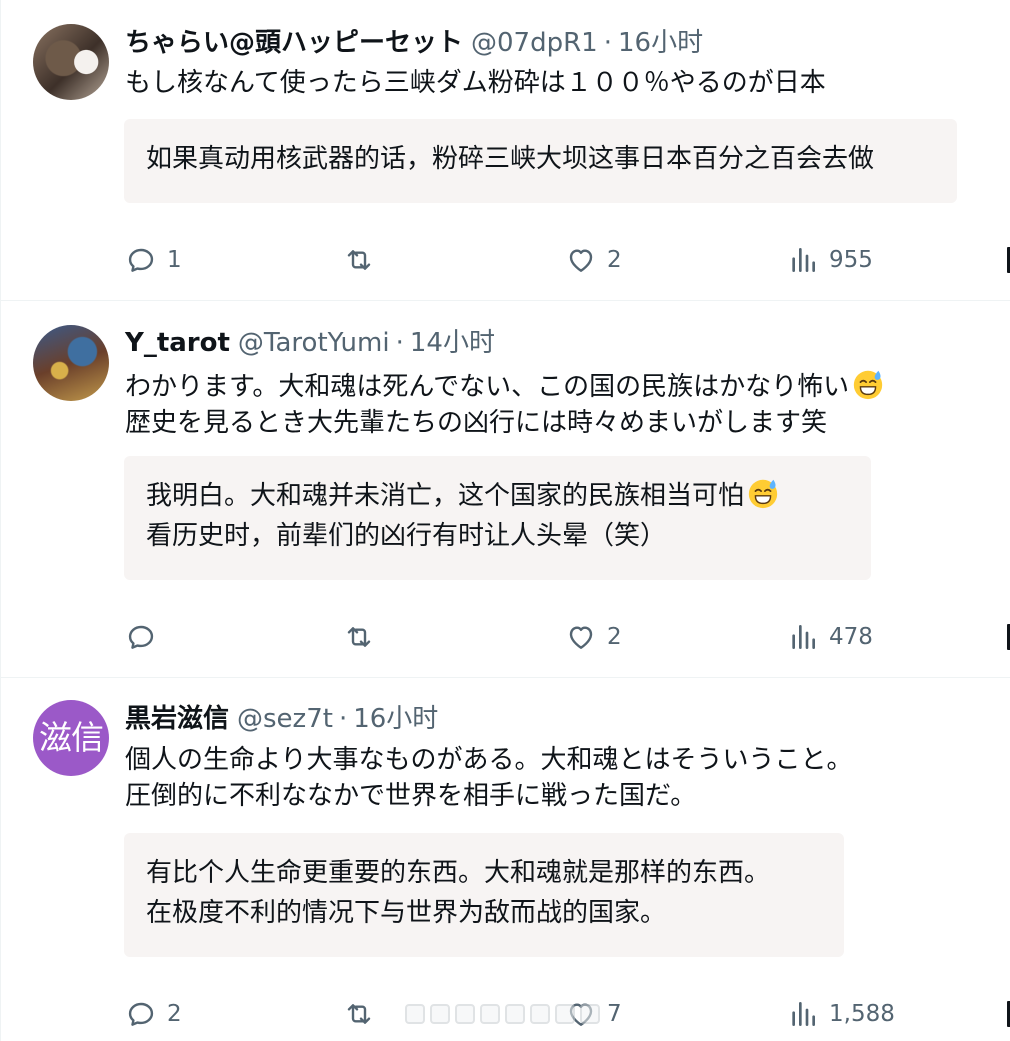  What do you see at coordinates (452, 343) in the screenshot?
I see `timestamp: 14小时` at bounding box center [452, 343].